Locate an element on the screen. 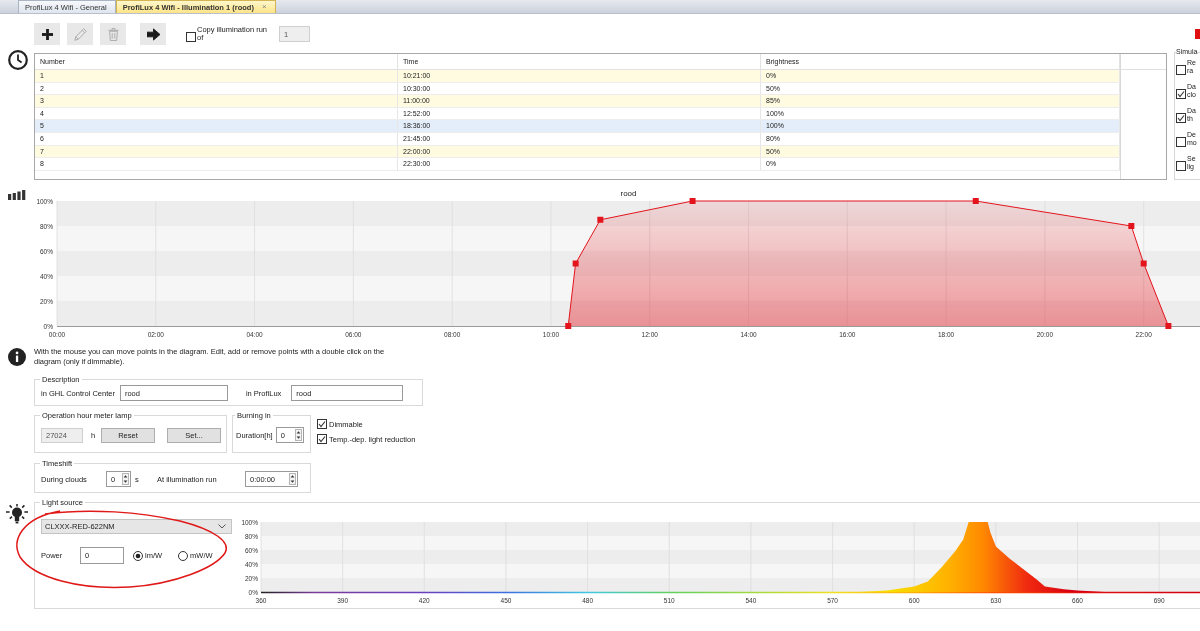 Image resolution: width=1200 pixels, height=631 pixels. square-marker-icon is located at coordinates (1197, 34).